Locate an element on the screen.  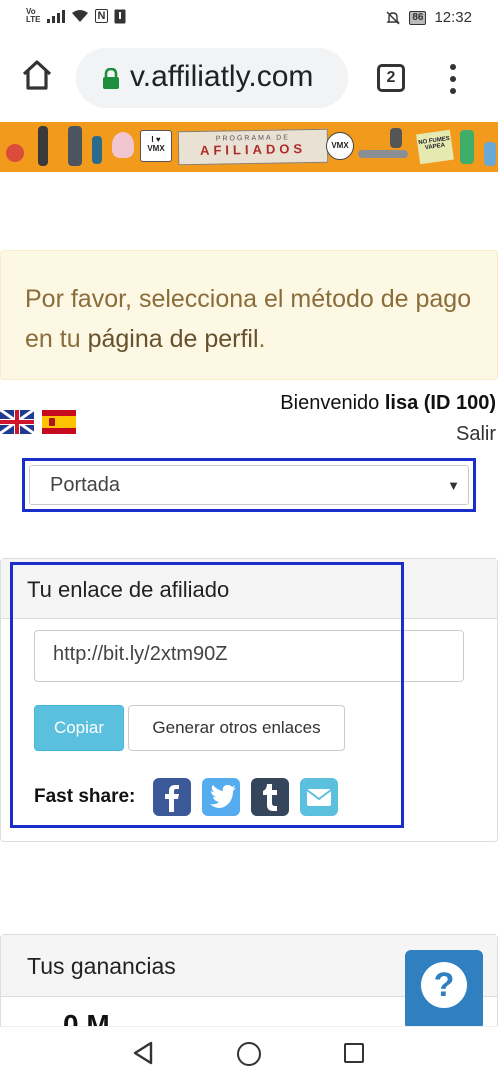
heart-logo-top: I ♥ is located at coordinates (156, 139).